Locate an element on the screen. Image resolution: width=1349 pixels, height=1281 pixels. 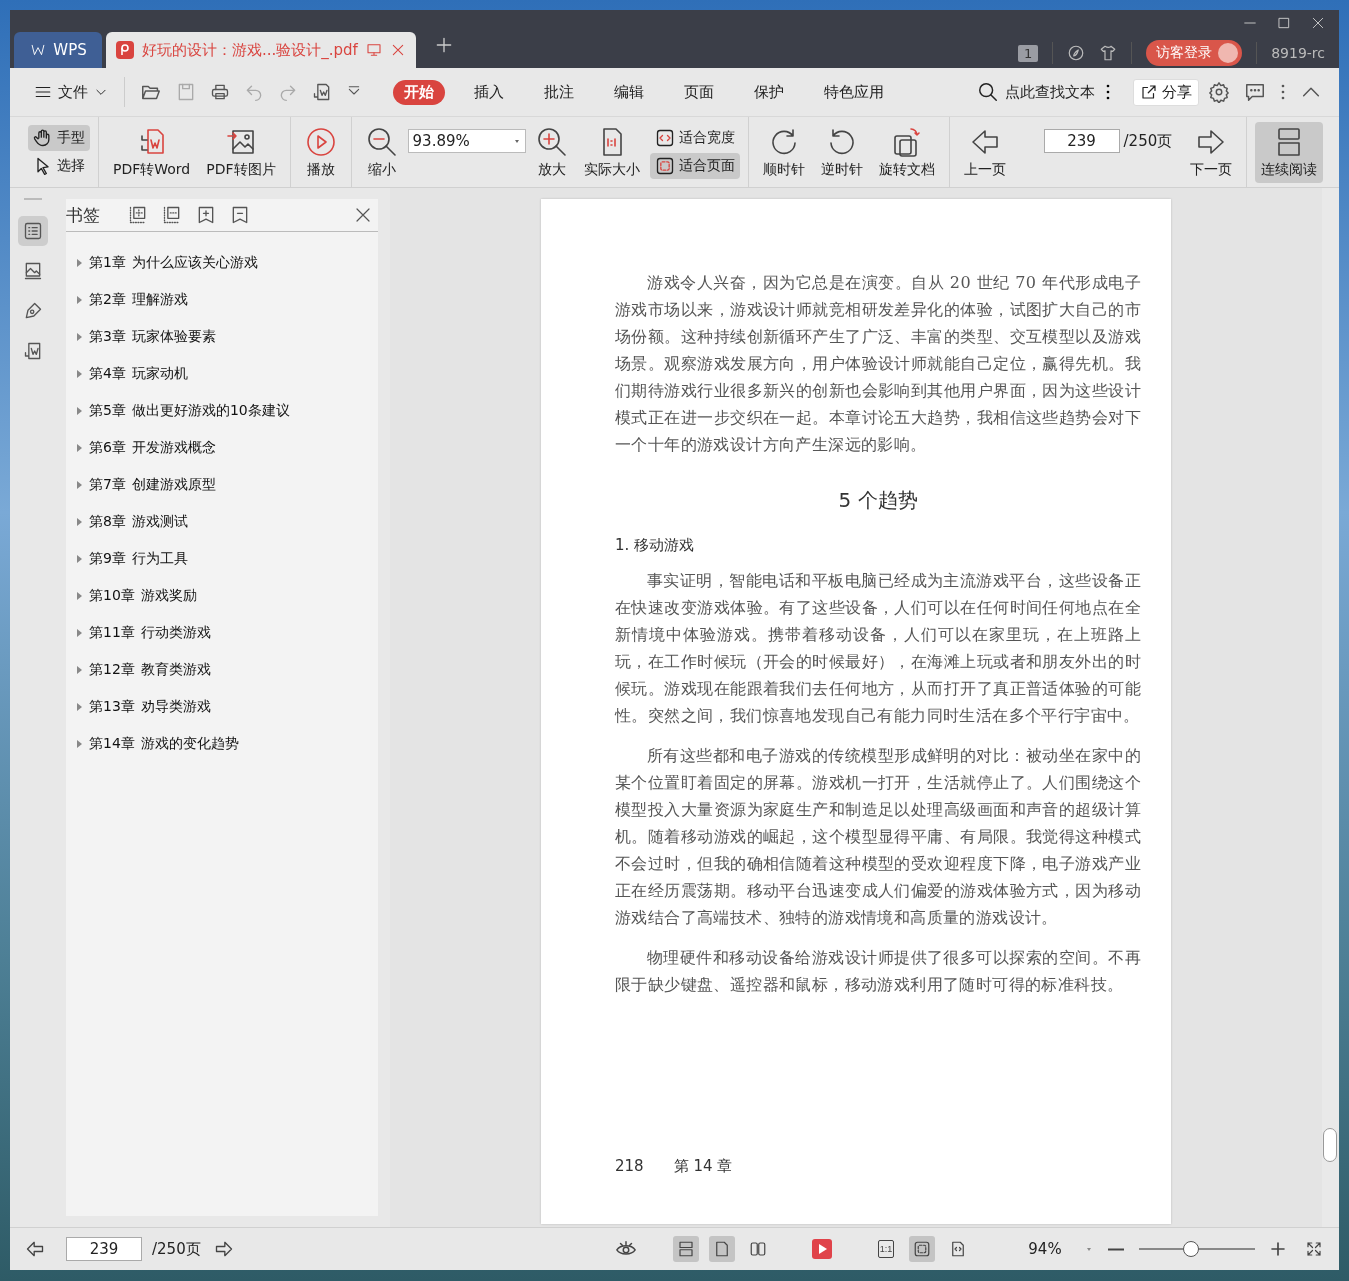
caret-down-icon is located at coordinates (1089, 1249).